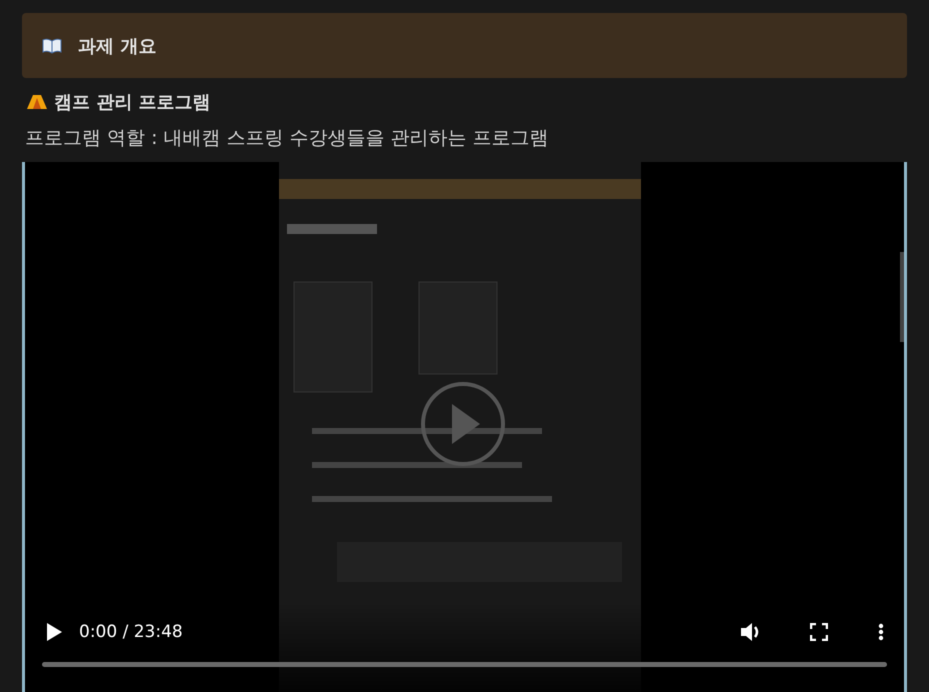  Describe the element at coordinates (117, 46) in the screenshot. I see `callout-title: 과제 개요` at that location.